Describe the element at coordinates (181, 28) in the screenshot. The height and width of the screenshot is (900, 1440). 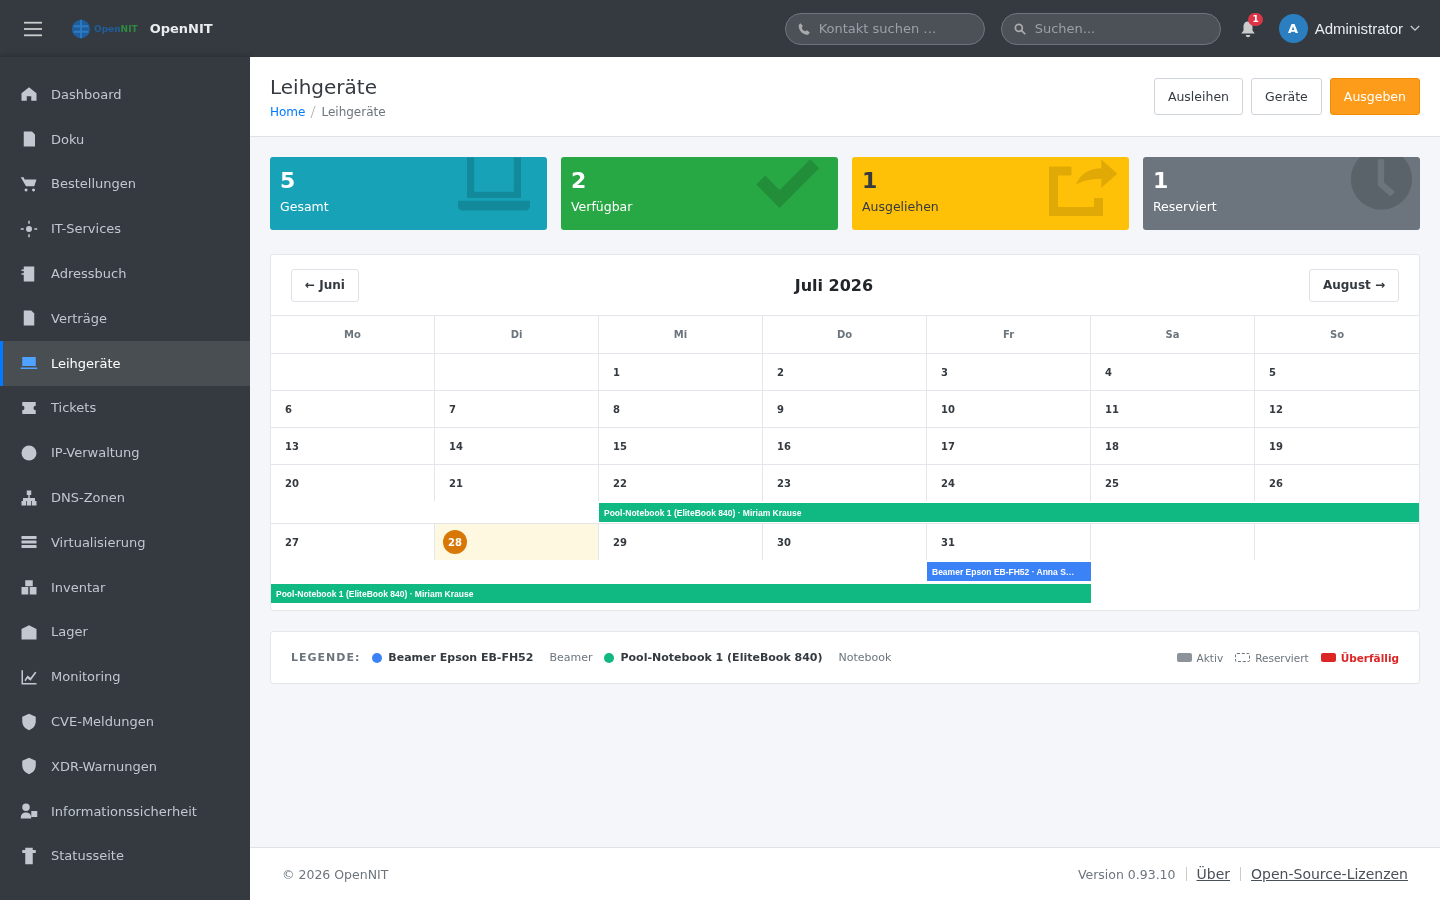
I see `brand-name: OpenNIT` at that location.